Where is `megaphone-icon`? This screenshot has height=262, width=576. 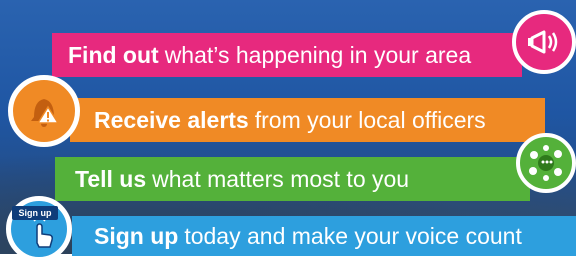
megaphone-icon is located at coordinates (544, 42).